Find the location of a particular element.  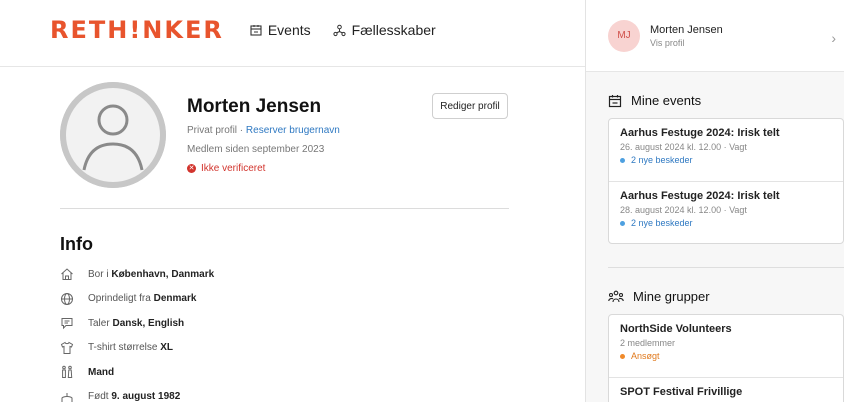

group-item: SPOT Festival Frivillige is located at coordinates (726, 390).